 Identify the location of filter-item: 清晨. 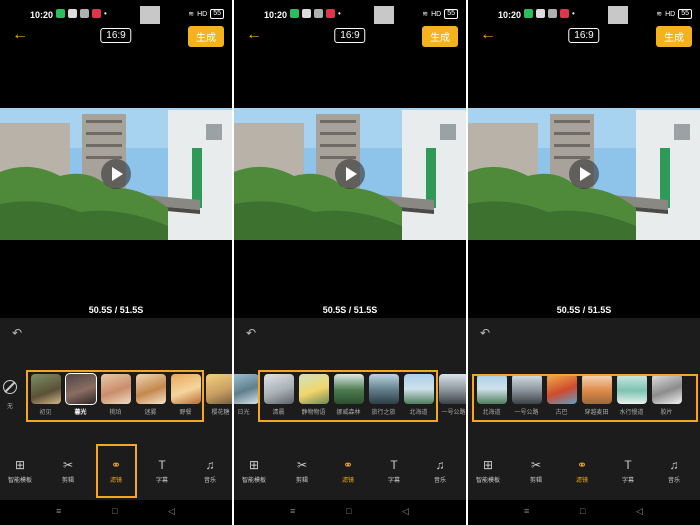
(278, 397).